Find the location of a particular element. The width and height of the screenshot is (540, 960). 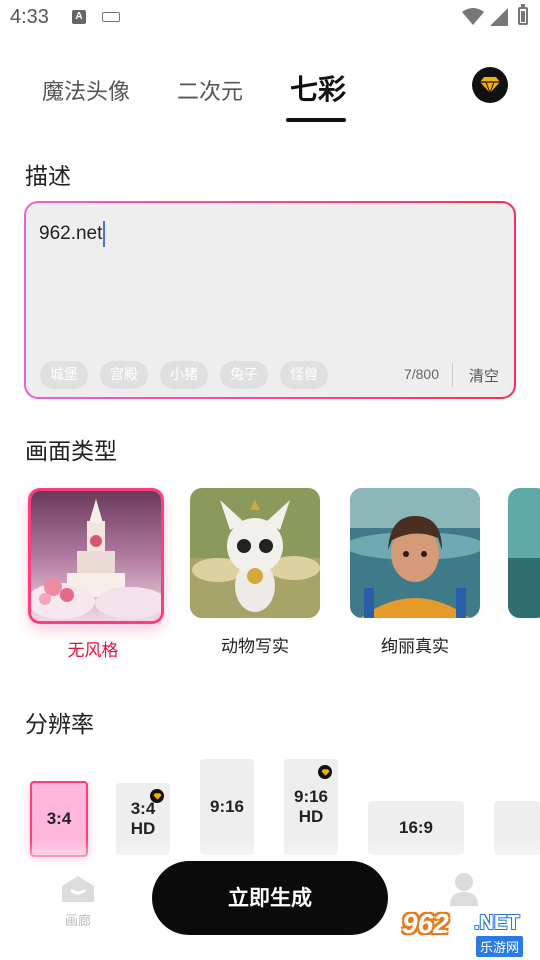

resolution-3-4-ratio: 3:4 is located at coordinates (59, 819).